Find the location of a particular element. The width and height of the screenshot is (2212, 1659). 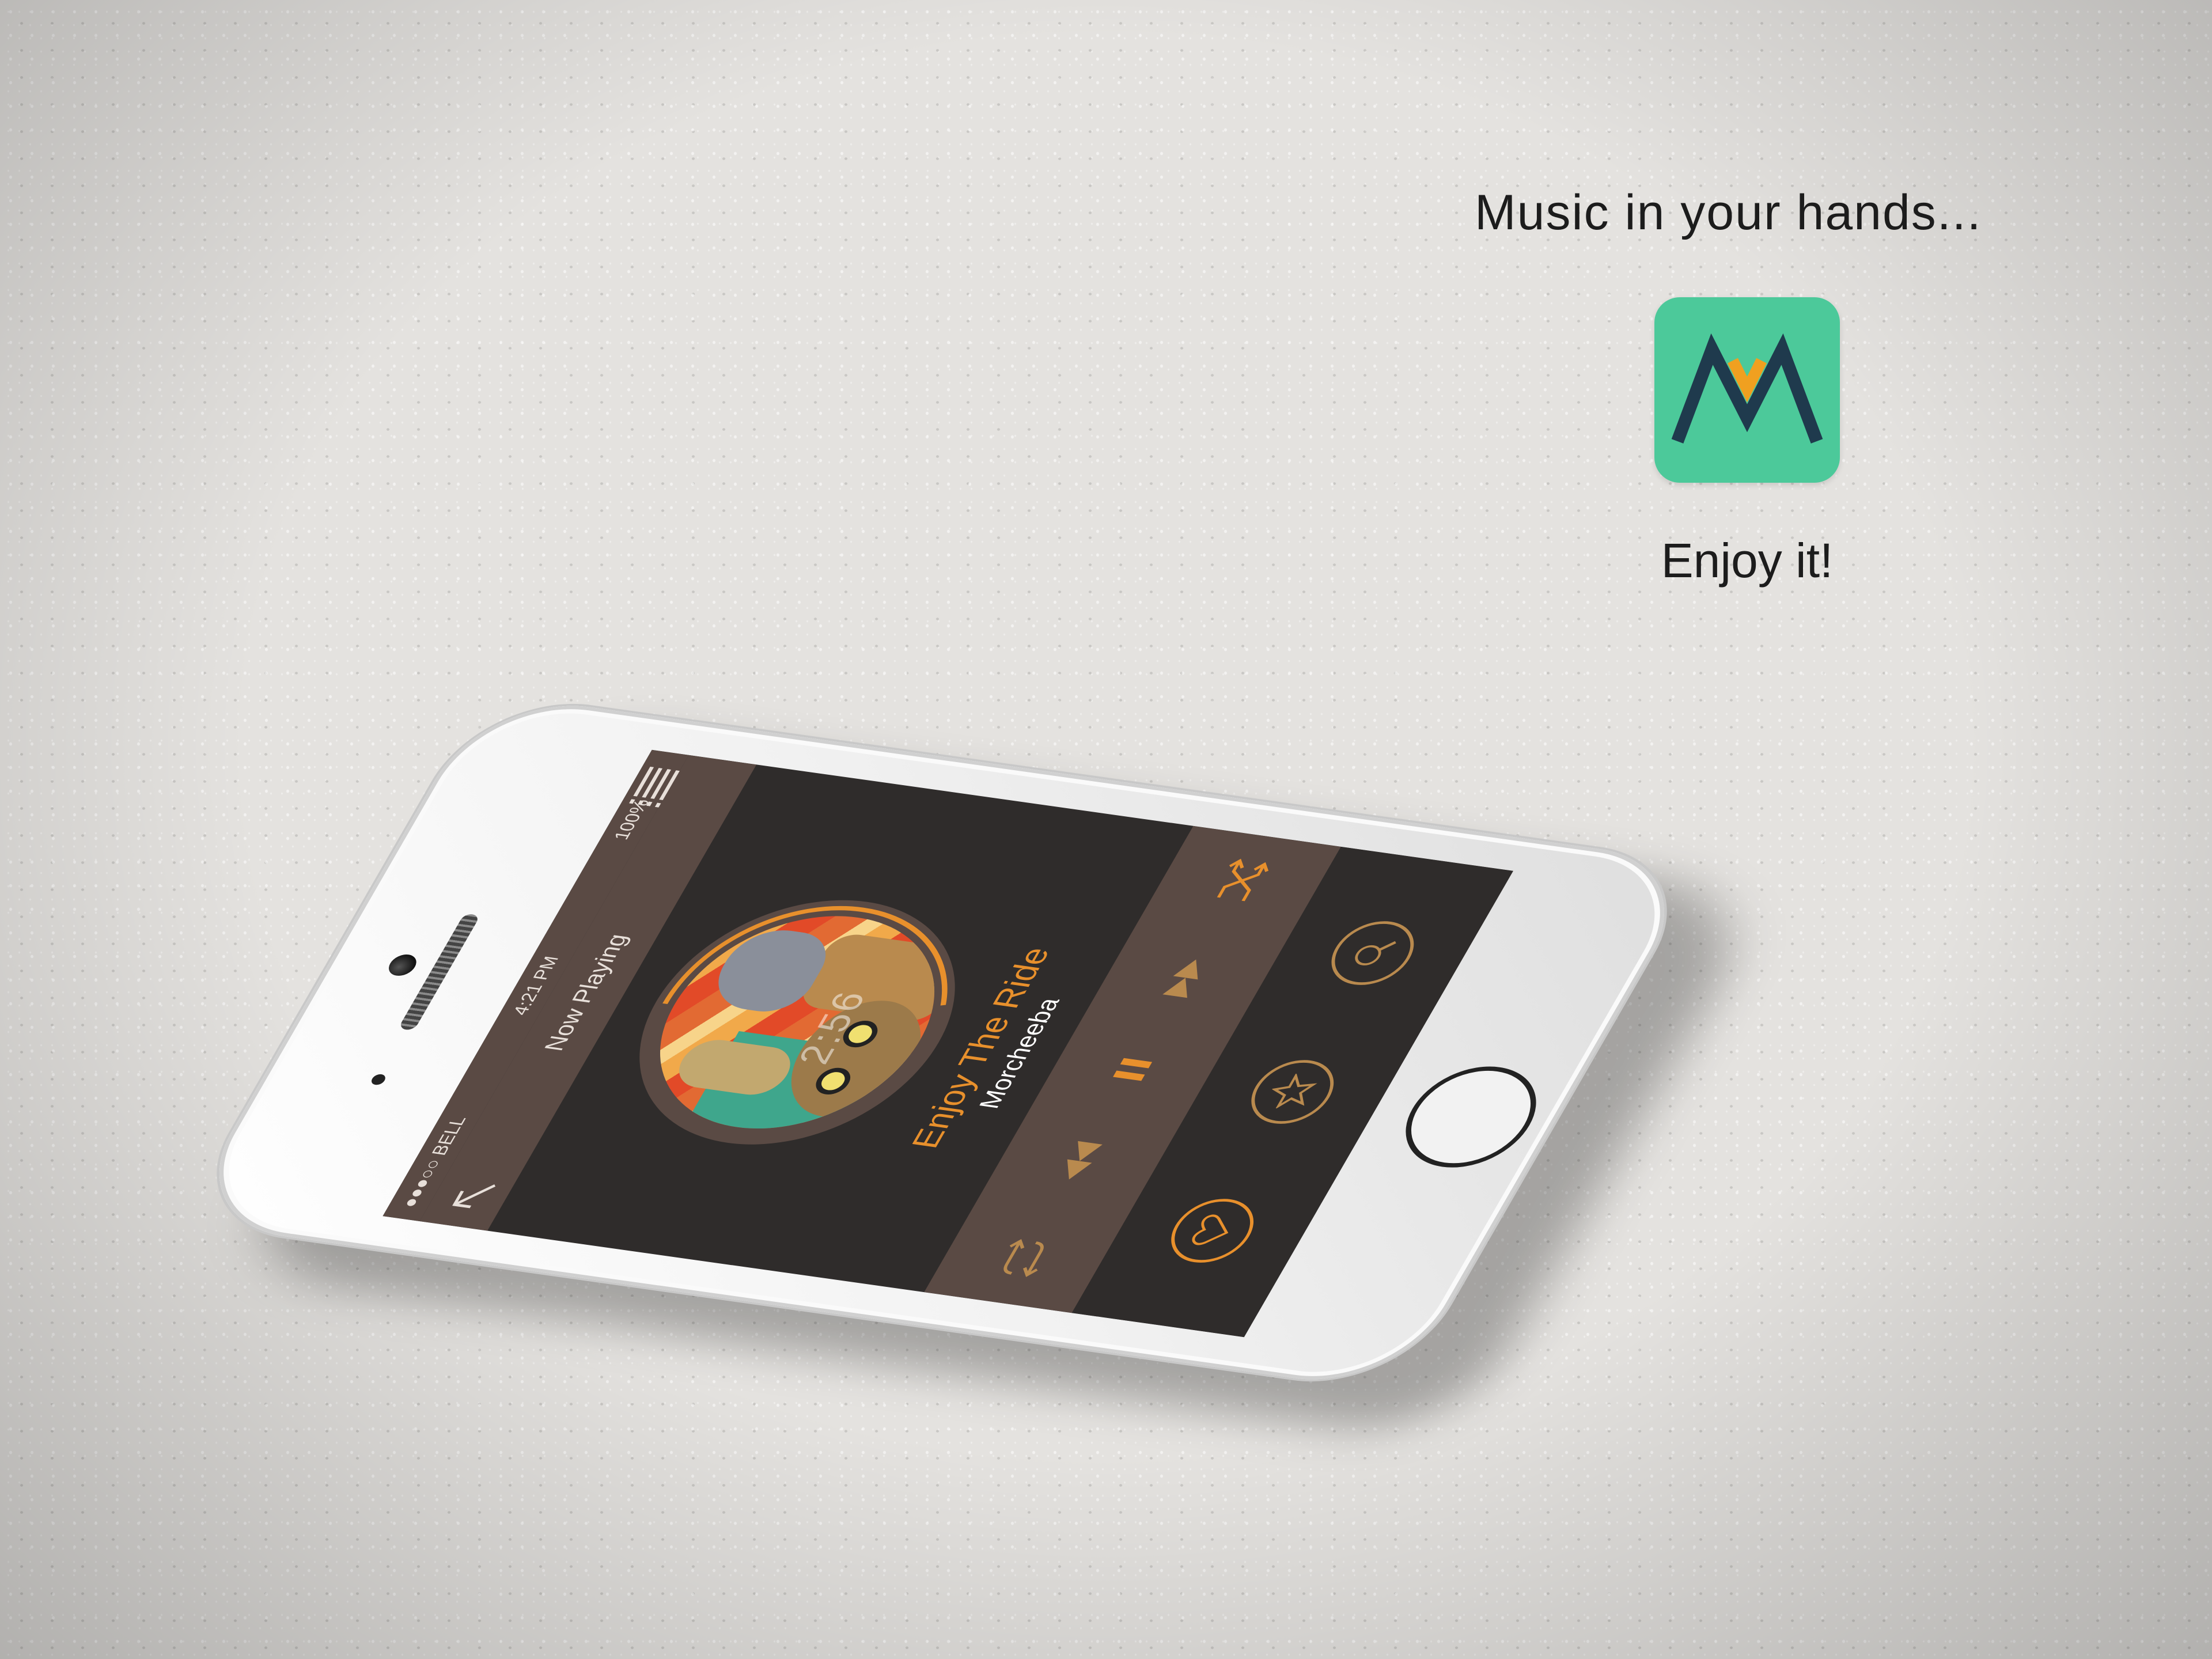

favorite-button is located at coordinates (1292, 1092).